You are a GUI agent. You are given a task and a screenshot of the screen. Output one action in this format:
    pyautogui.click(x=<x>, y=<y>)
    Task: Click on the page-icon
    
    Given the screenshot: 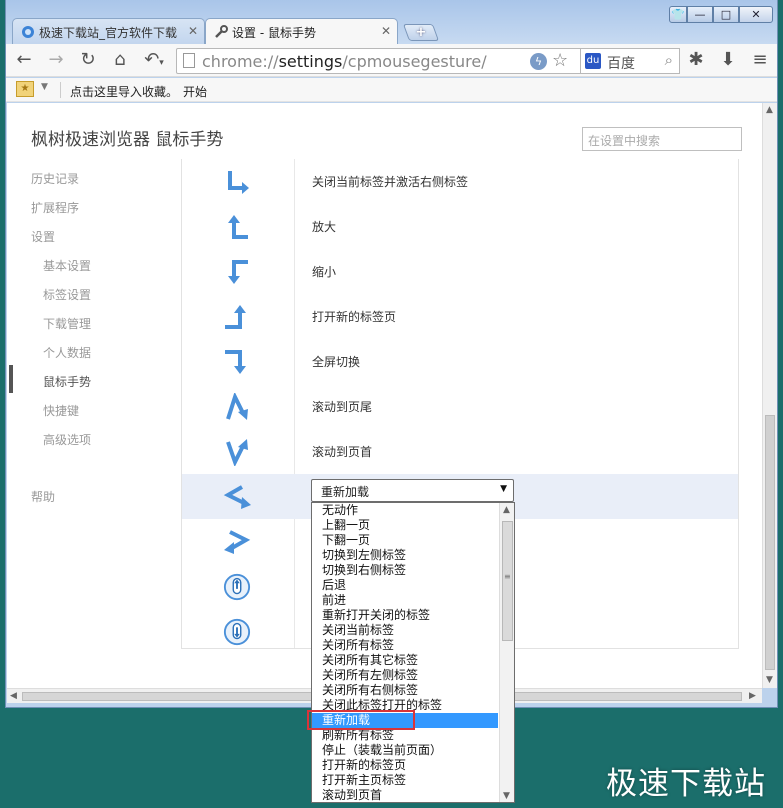 What is the action you would take?
    pyautogui.click(x=189, y=60)
    